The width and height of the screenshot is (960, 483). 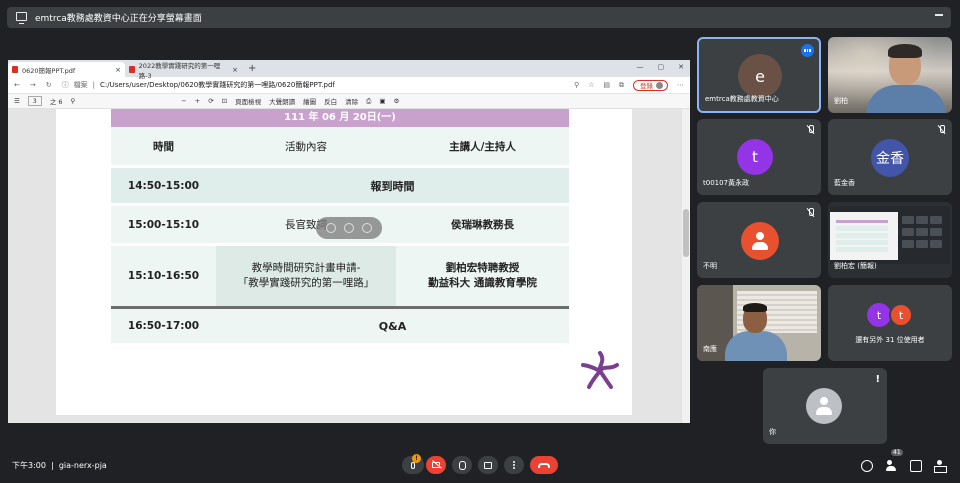 What do you see at coordinates (661, 67) in the screenshot?
I see `maximize-icon: ▢` at bounding box center [661, 67].